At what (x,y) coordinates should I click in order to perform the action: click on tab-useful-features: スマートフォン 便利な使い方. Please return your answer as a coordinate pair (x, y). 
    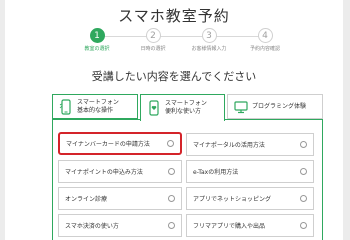
    Looking at the image, I should click on (182, 107).